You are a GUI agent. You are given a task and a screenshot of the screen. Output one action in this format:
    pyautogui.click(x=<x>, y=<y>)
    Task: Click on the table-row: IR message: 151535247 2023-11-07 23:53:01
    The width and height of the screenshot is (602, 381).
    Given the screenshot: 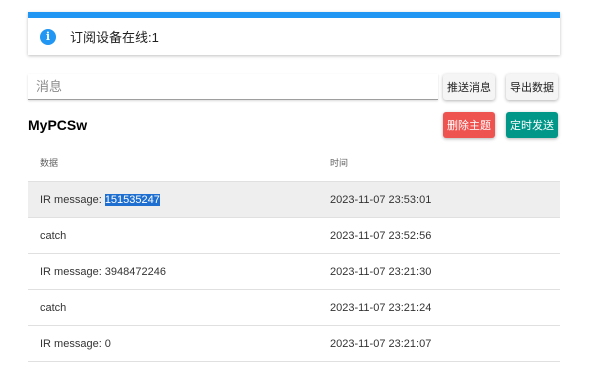 What is the action you would take?
    pyautogui.click(x=294, y=200)
    